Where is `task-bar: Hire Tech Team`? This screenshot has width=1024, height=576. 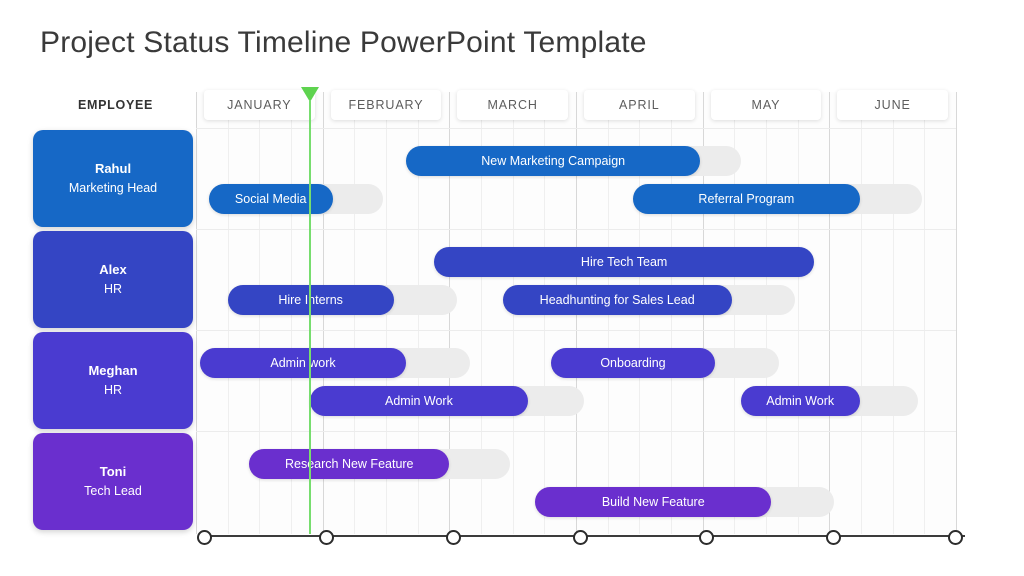 task-bar: Hire Tech Team is located at coordinates (624, 262).